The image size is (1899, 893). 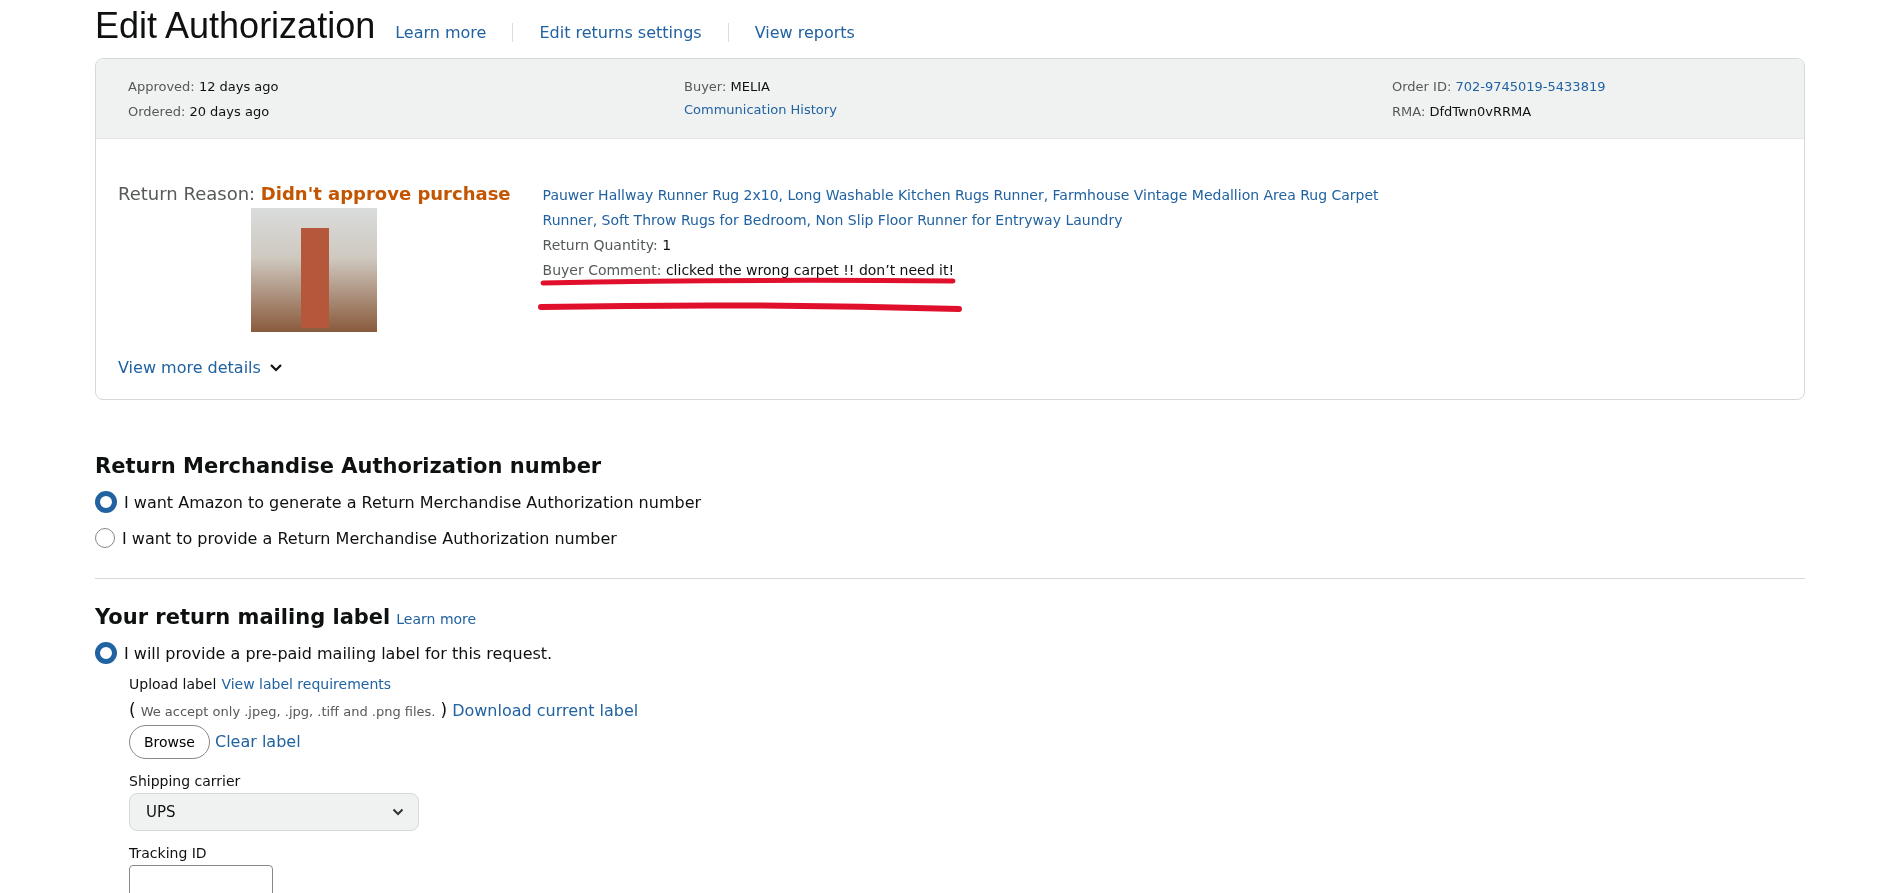 I want to click on chevron-icon, so click(x=398, y=812).